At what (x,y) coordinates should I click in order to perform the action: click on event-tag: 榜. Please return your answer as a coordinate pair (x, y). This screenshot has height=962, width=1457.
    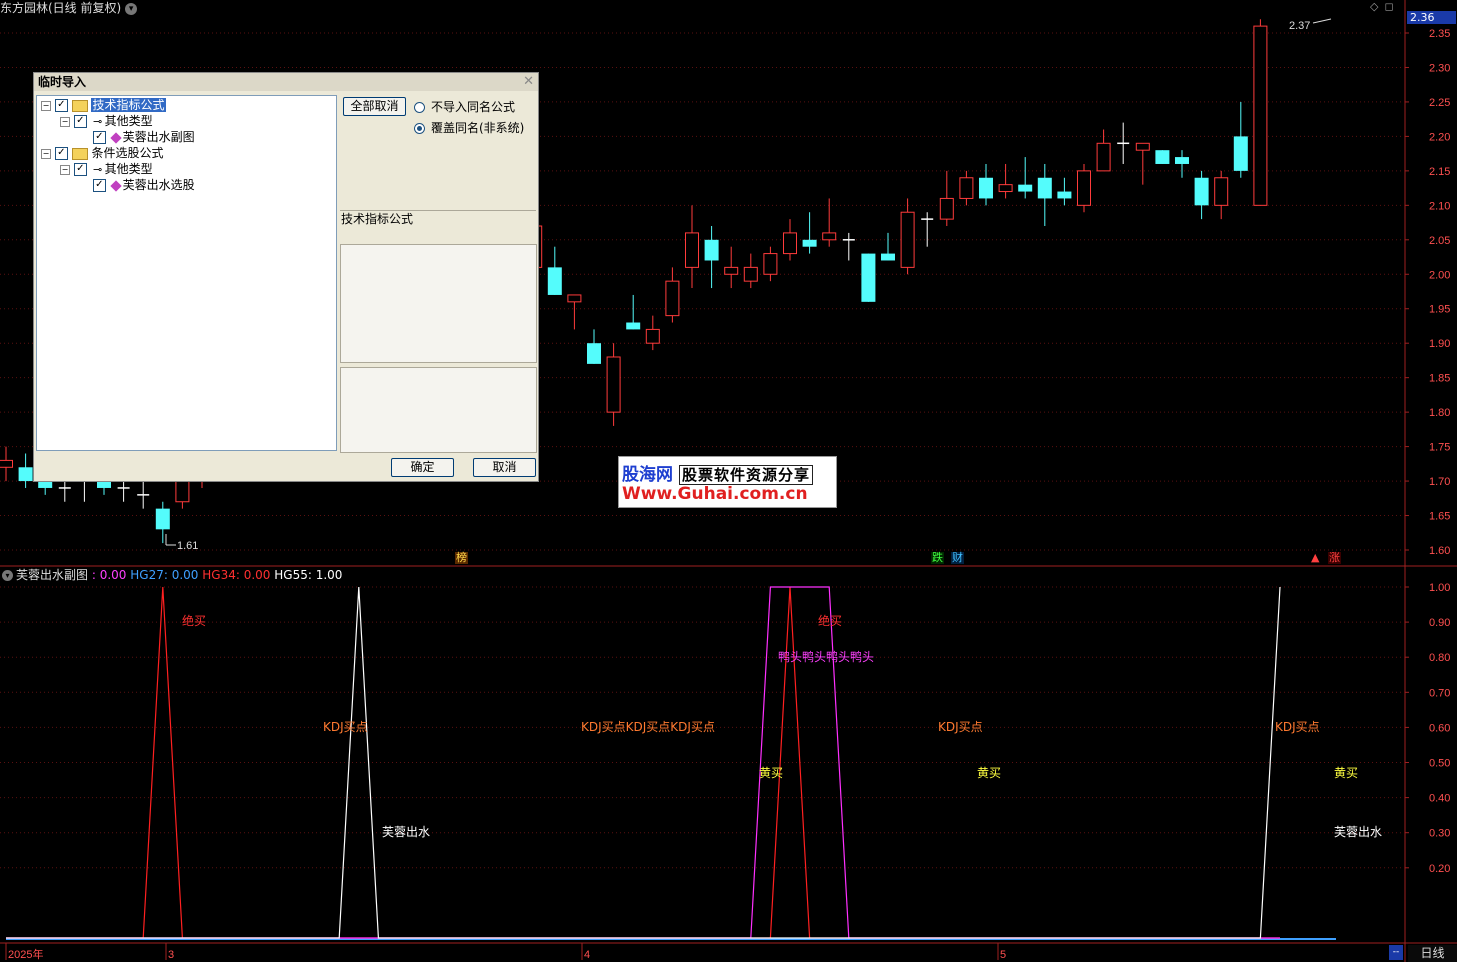
    Looking at the image, I should click on (461, 558).